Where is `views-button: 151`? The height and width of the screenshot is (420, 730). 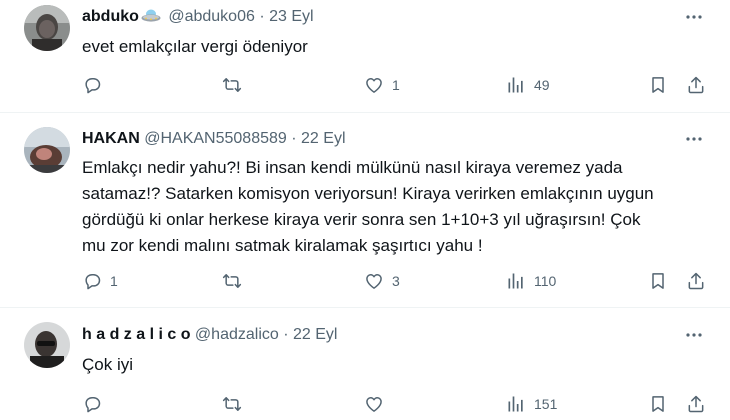
views-button: 151 is located at coordinates (531, 404).